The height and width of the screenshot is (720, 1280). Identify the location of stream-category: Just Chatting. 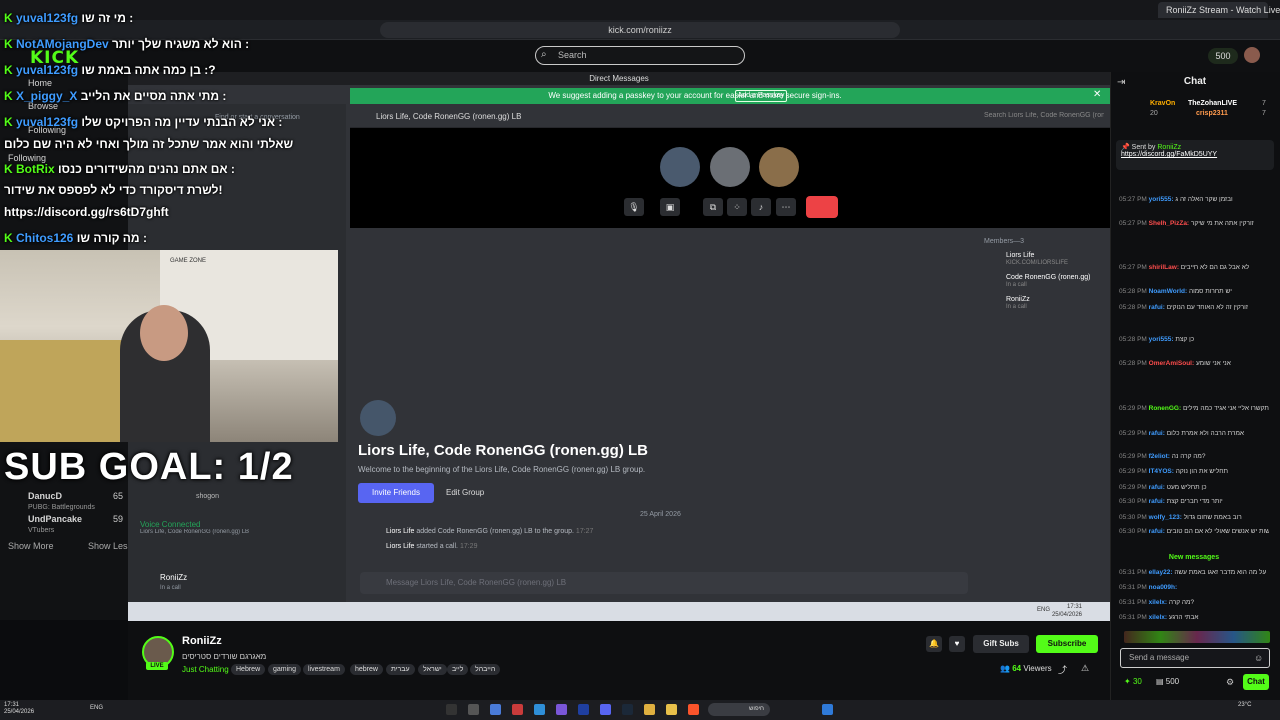
(205, 669).